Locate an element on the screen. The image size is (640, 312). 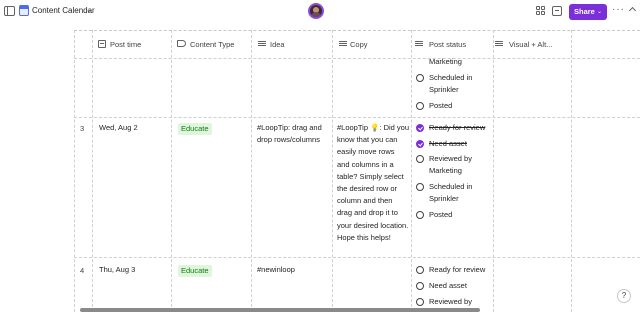
calendar-icon is located at coordinates (24, 10).